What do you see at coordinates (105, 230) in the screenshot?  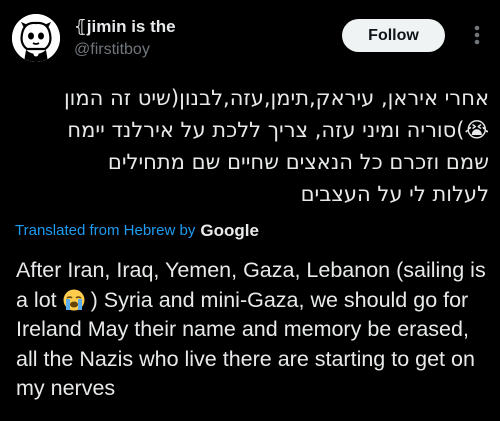 I see `translated-label: Translated from Hebrew by` at bounding box center [105, 230].